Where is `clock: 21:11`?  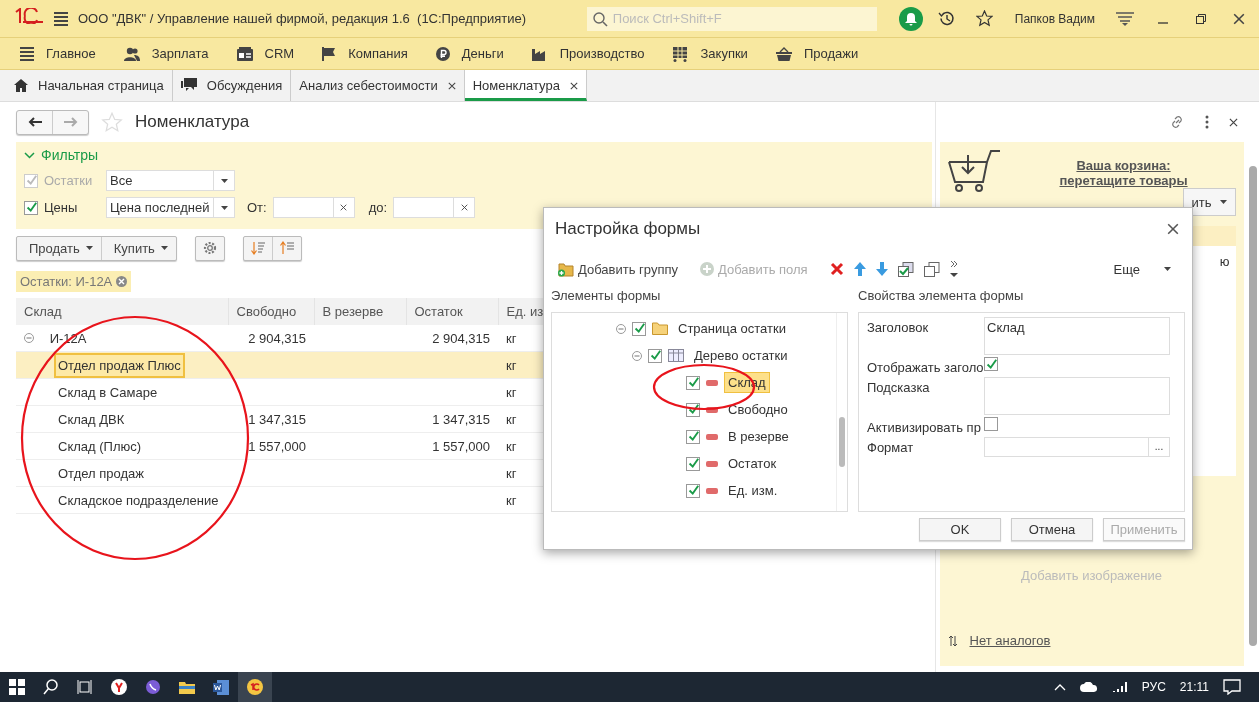 clock: 21:11 is located at coordinates (1194, 687).